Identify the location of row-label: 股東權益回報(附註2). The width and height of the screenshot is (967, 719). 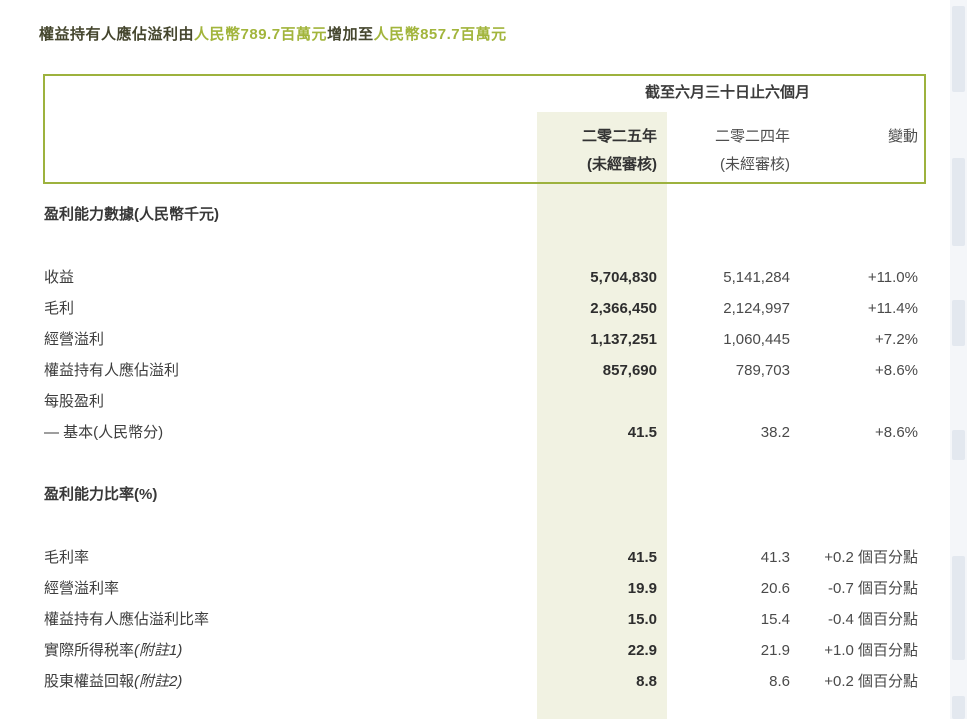
(113, 681).